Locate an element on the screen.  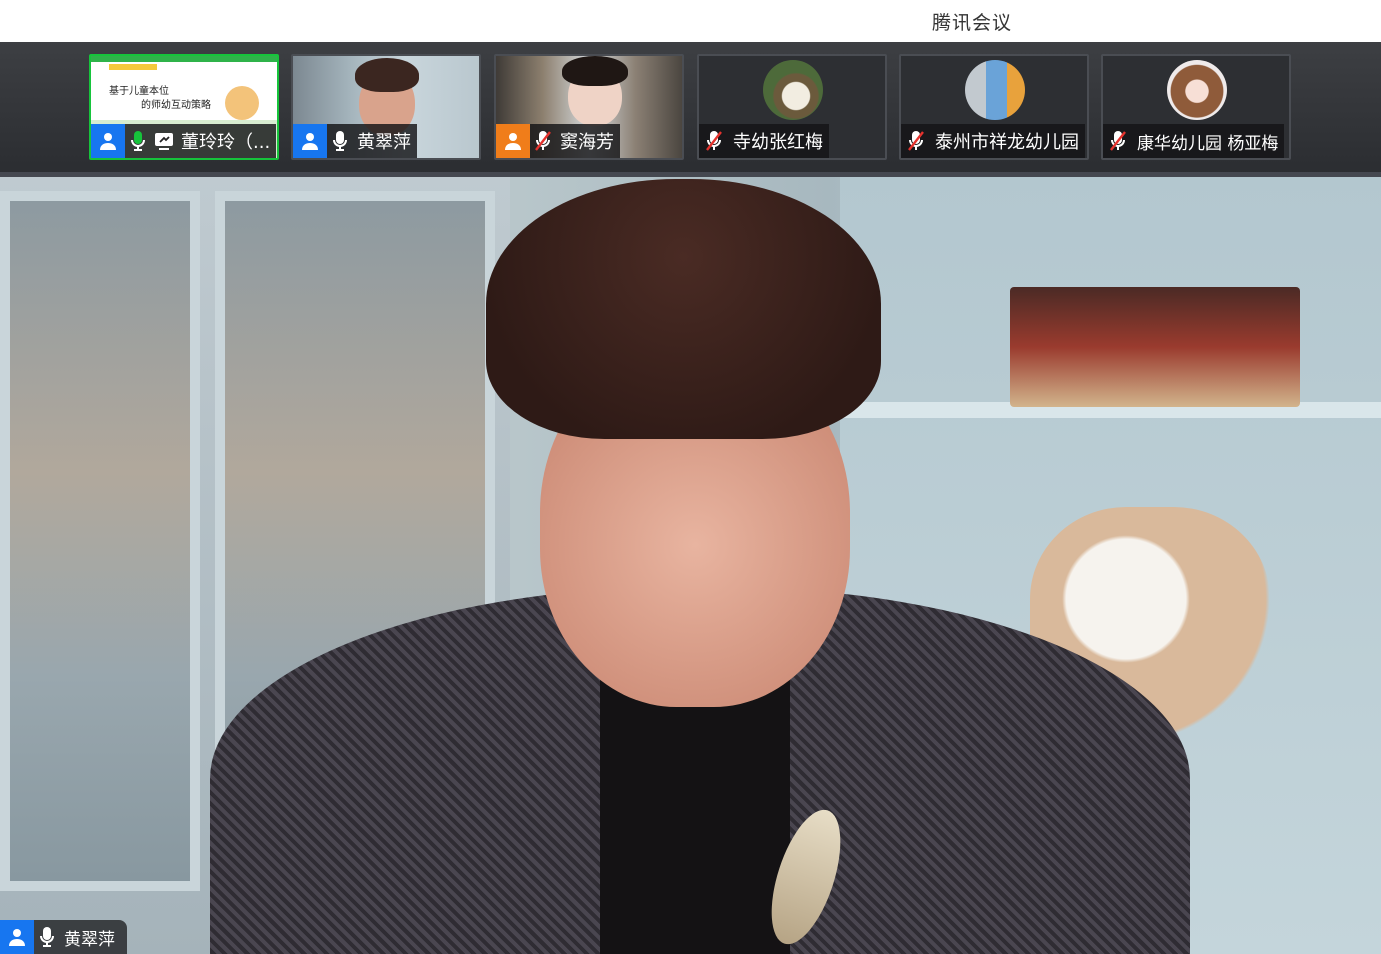
speaker-hair is located at coordinates (683, 309).